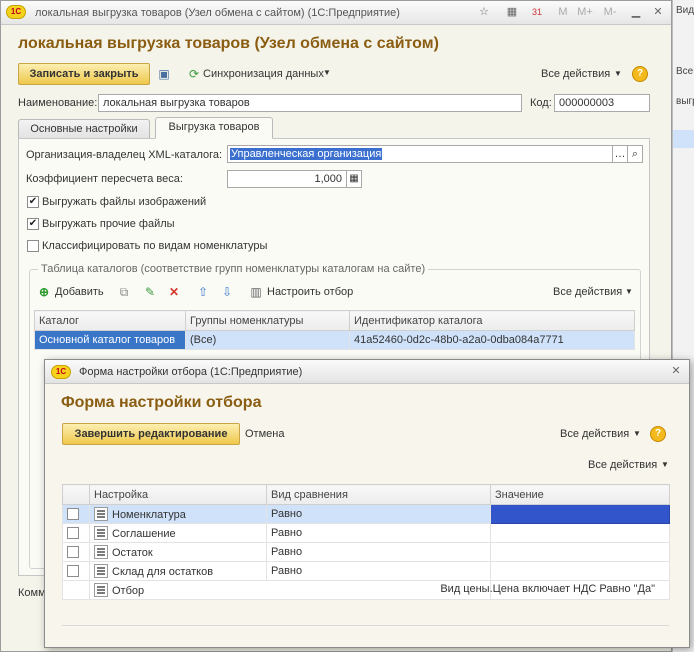 The height and width of the screenshot is (652, 694). What do you see at coordinates (124, 292) in the screenshot?
I see `copy-icon: ⧉` at bounding box center [124, 292].